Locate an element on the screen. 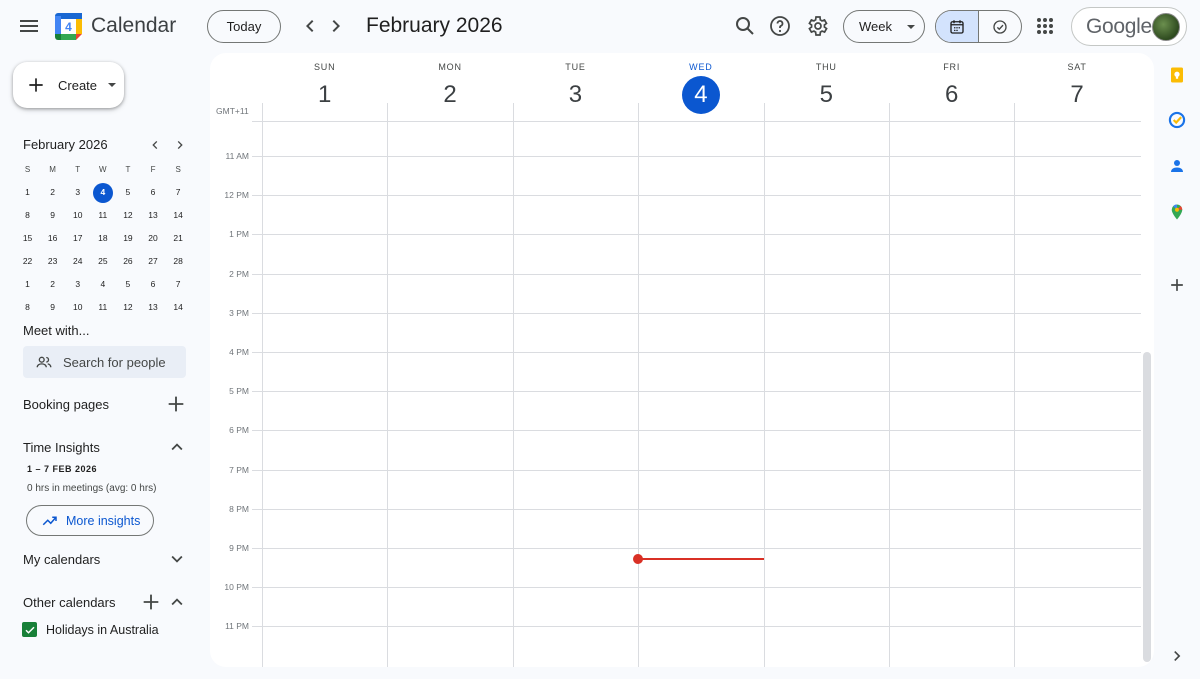  day-header-wed: WED 4 is located at coordinates (700, 87).